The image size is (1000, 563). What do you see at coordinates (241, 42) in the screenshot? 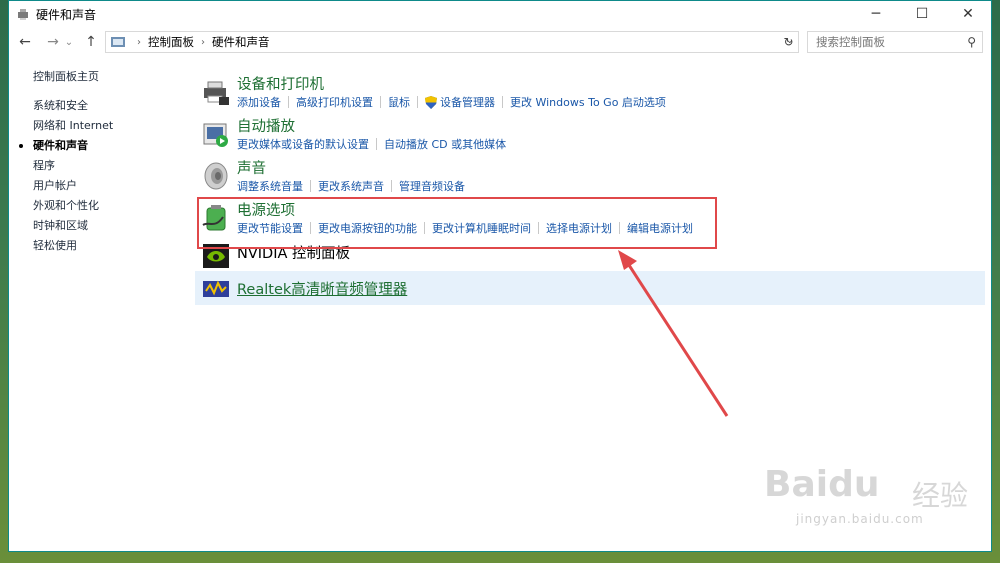
I see `breadcrumb-hardware-sound: 硬件和声音` at bounding box center [241, 42].